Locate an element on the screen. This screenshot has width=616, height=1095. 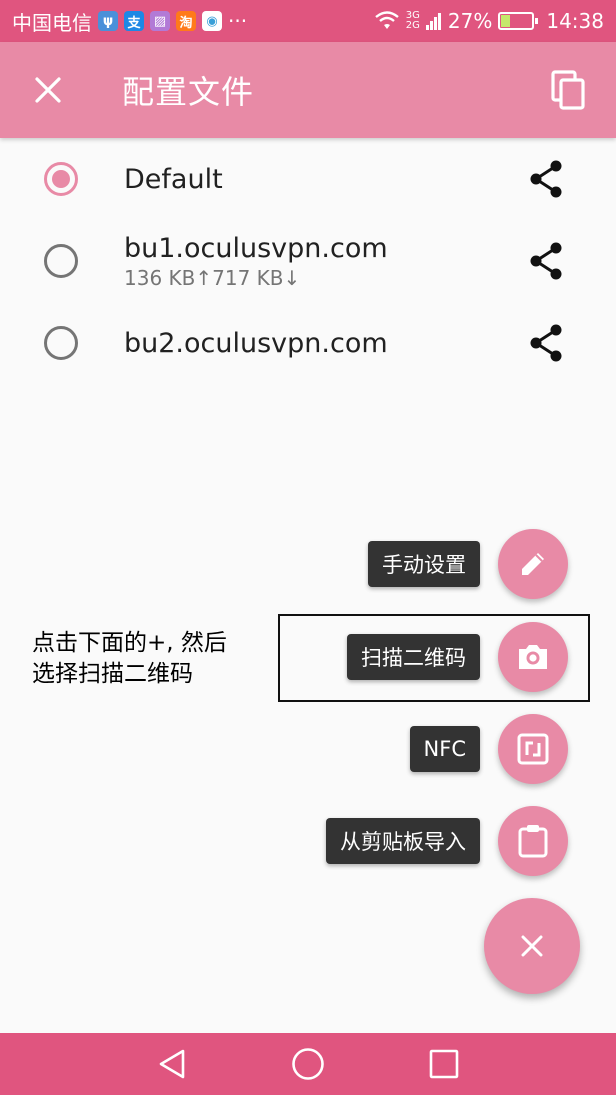
system-nav-bar is located at coordinates (308, 1064).